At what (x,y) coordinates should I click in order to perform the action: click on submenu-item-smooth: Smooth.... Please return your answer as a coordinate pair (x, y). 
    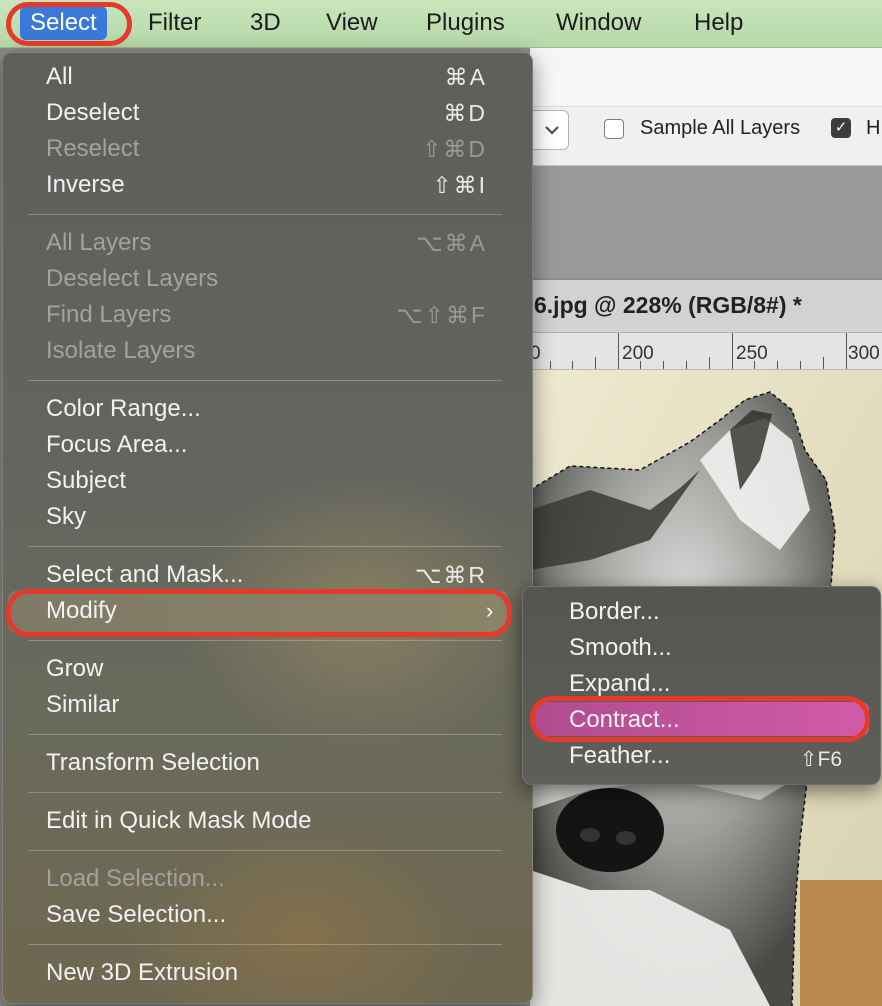
    Looking at the image, I should click on (620, 648).